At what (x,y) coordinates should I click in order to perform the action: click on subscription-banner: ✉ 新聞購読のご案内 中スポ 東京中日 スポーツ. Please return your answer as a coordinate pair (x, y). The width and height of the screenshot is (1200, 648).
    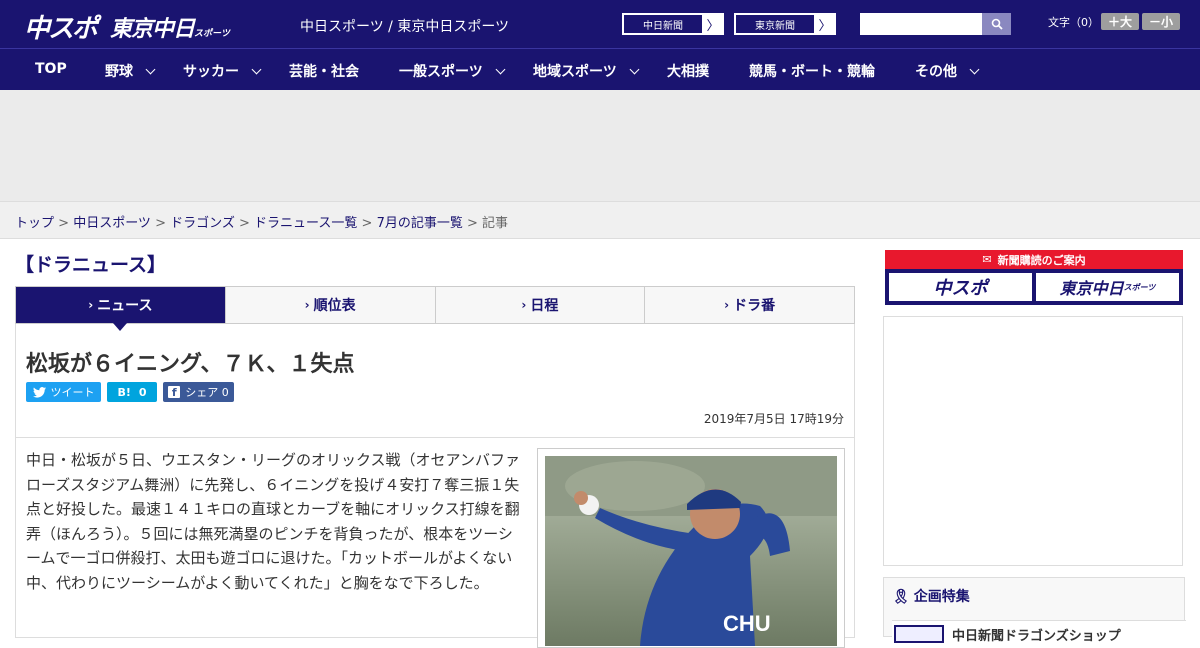
    Looking at the image, I should click on (1034, 277).